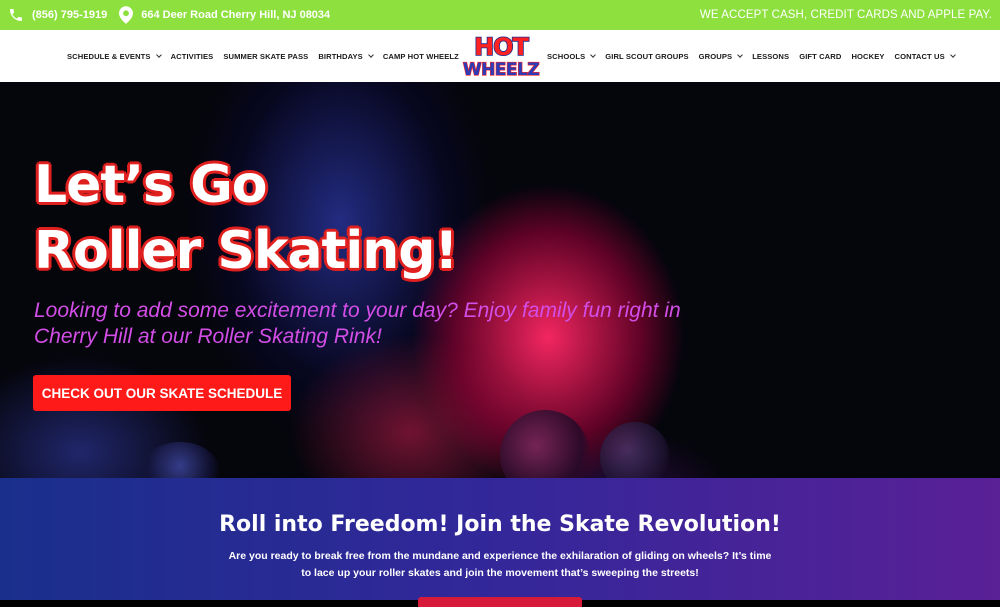  I want to click on nav-item-birthdays: BIRTHDAYS, so click(346, 56).